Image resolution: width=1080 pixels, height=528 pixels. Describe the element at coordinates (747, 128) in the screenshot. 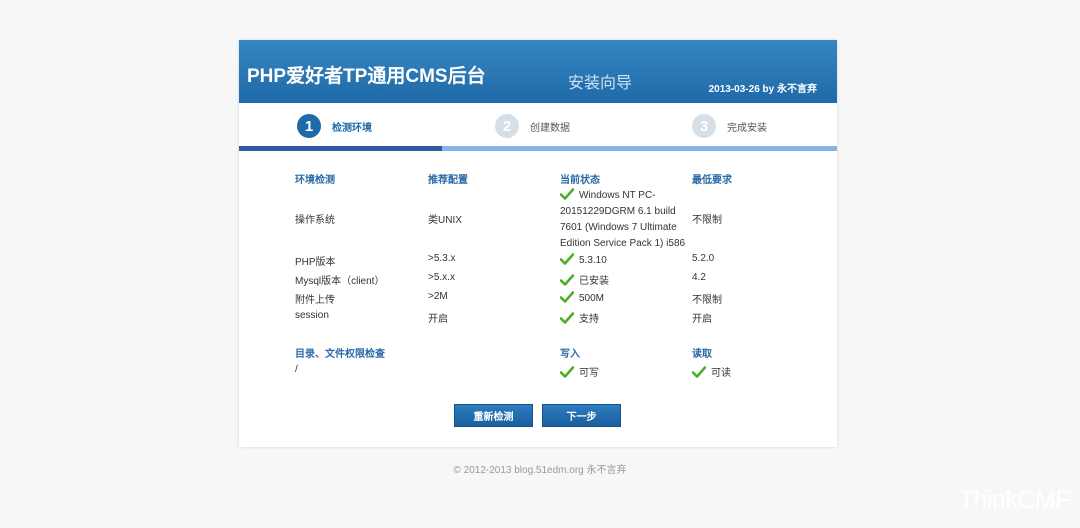

I see `step-label: 完成安装` at that location.